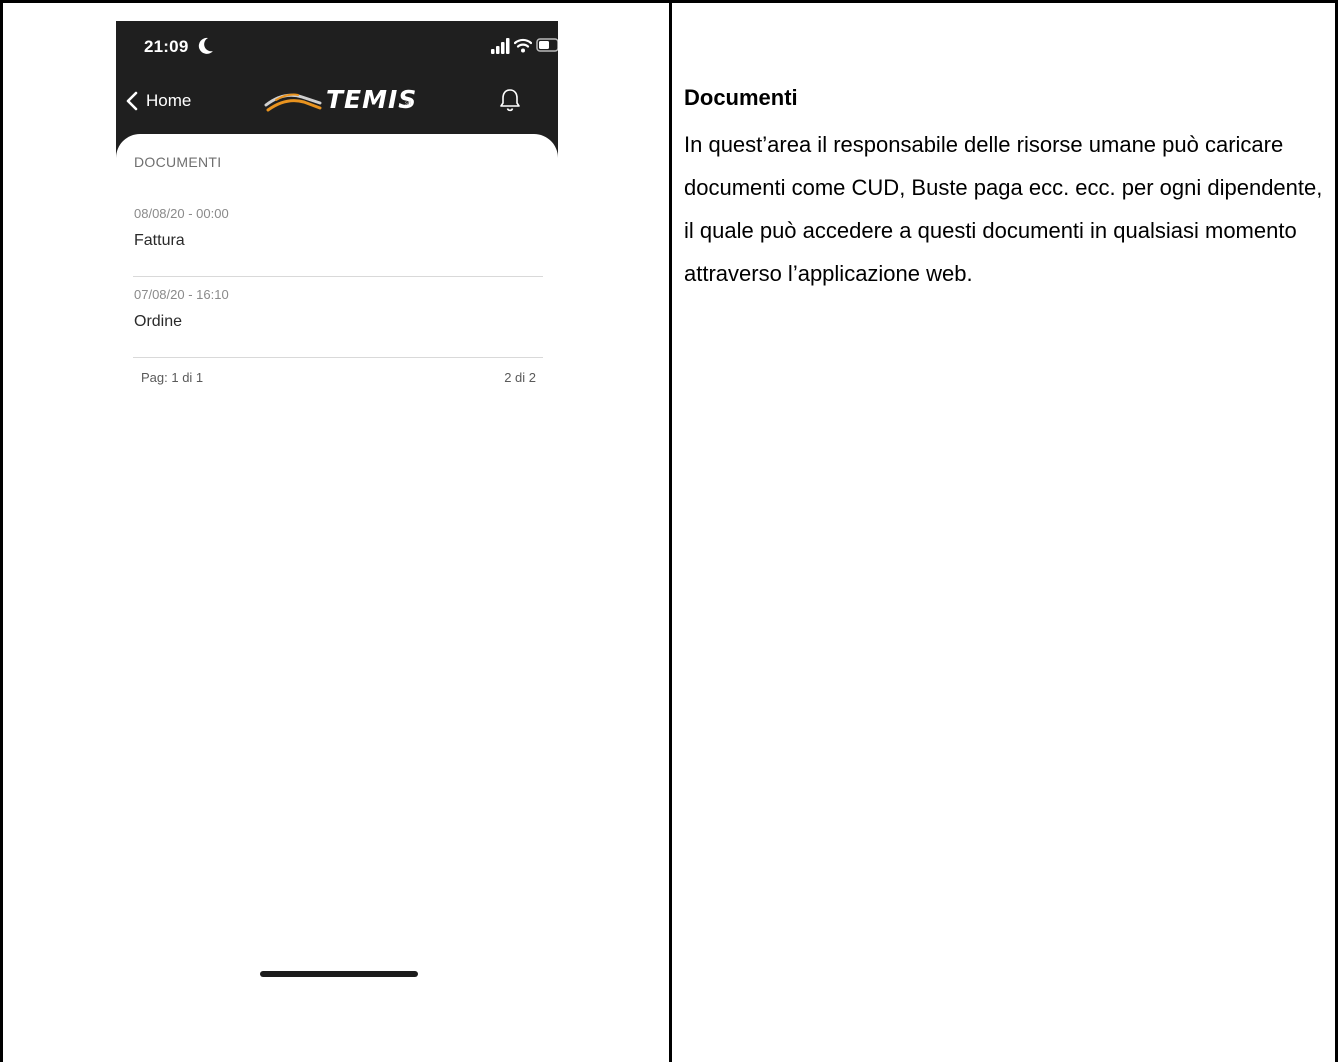 Image resolution: width=1341 pixels, height=1062 pixels. I want to click on back-button: Home, so click(158, 101).